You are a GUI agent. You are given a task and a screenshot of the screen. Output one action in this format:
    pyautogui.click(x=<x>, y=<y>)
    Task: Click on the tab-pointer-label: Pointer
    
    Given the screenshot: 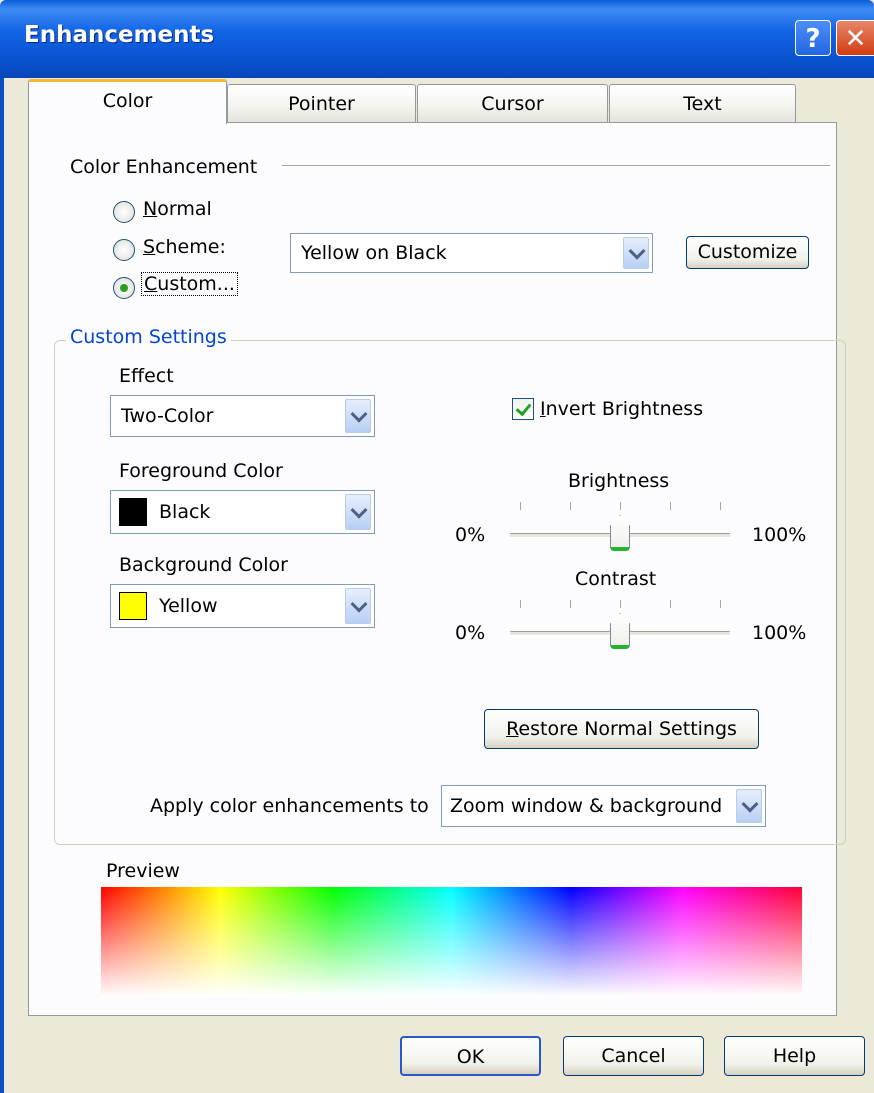 What is the action you would take?
    pyautogui.click(x=321, y=104)
    